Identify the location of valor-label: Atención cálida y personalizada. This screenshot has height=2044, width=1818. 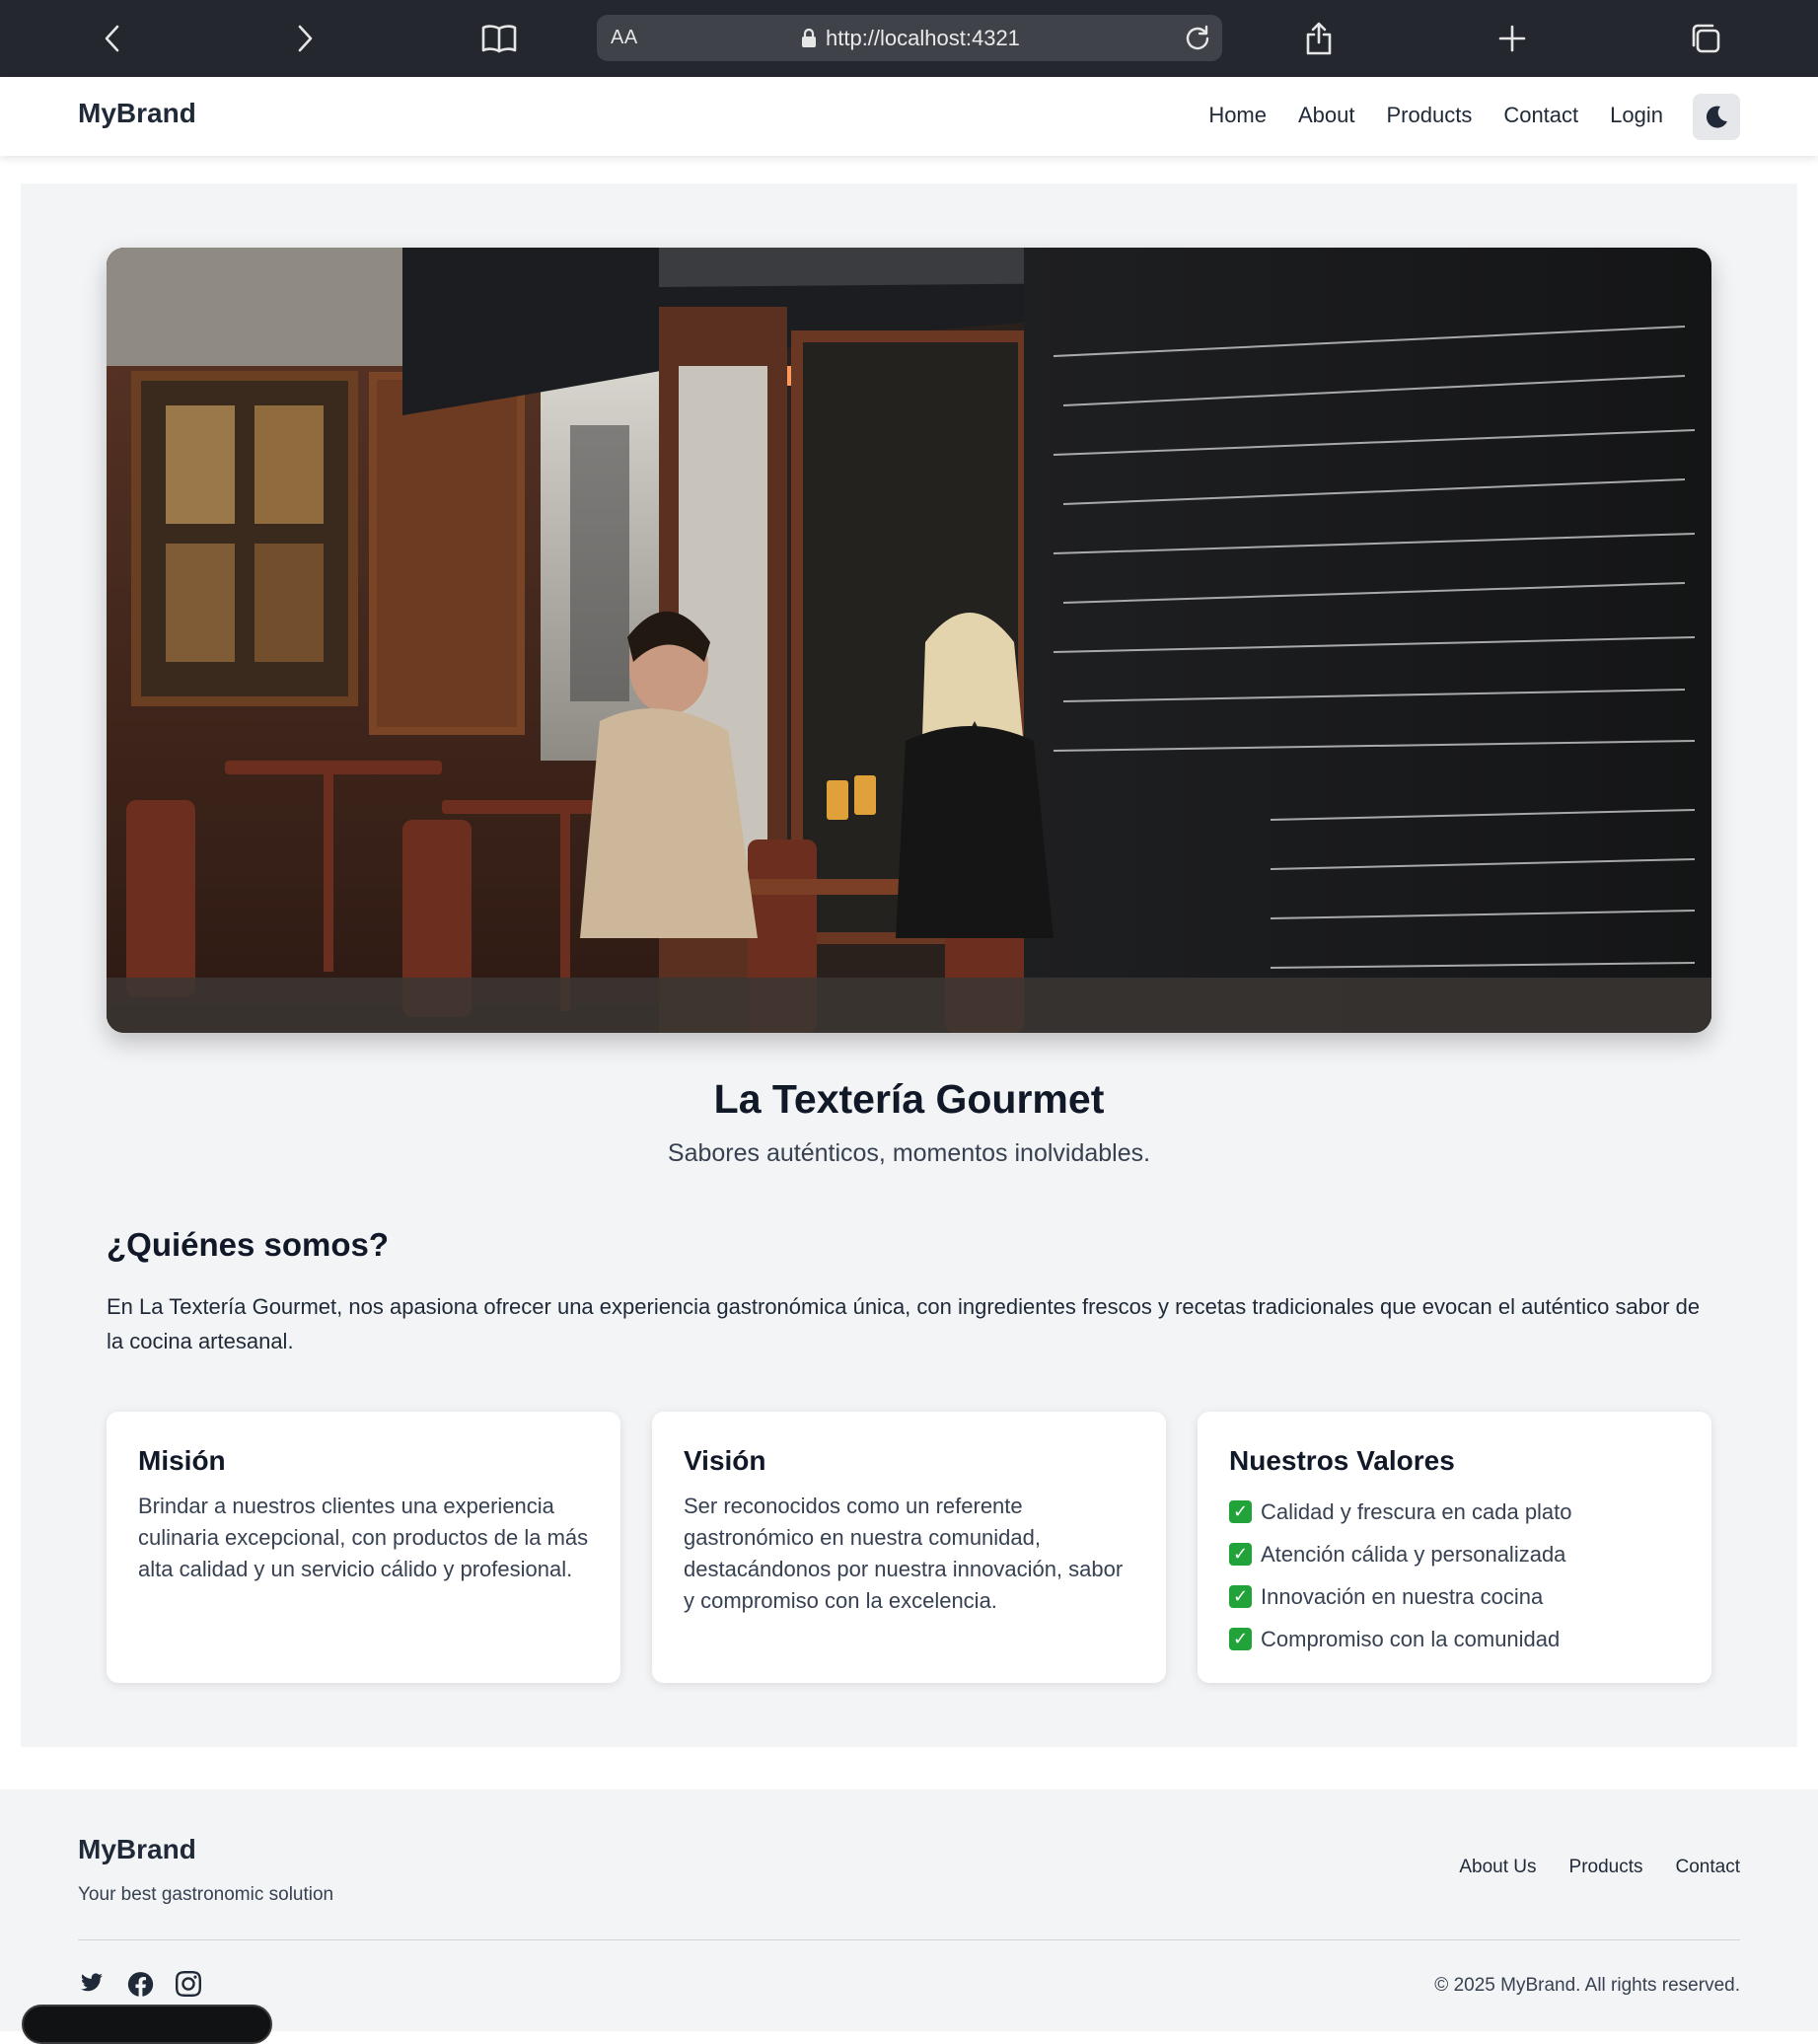
(1413, 1554).